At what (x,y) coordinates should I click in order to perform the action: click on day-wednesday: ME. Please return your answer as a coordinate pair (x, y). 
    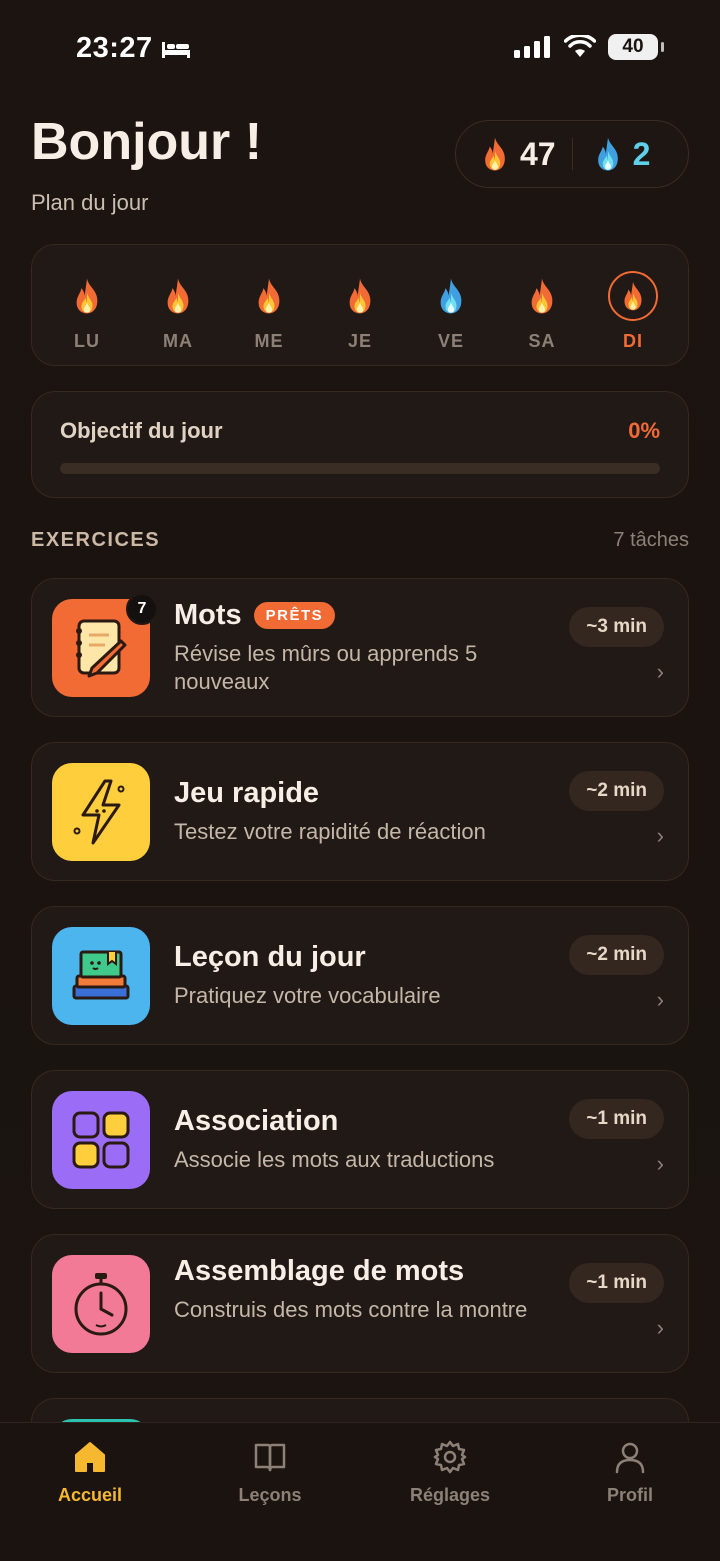
    Looking at the image, I should click on (269, 311).